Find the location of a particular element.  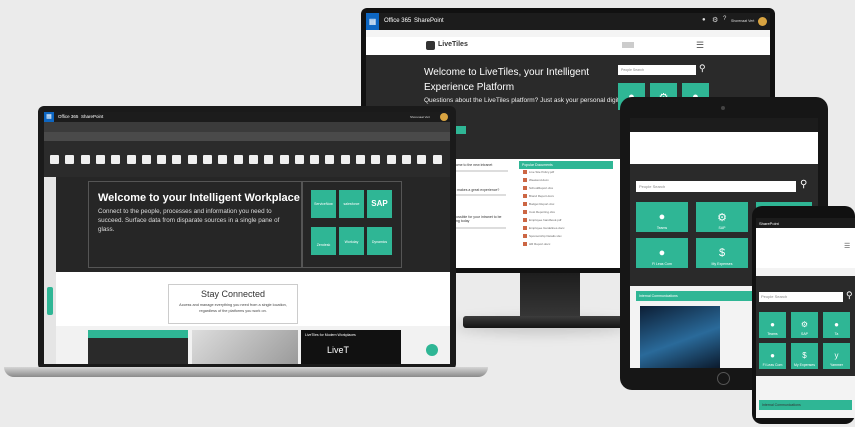

rail-handle is located at coordinates (50, 301).